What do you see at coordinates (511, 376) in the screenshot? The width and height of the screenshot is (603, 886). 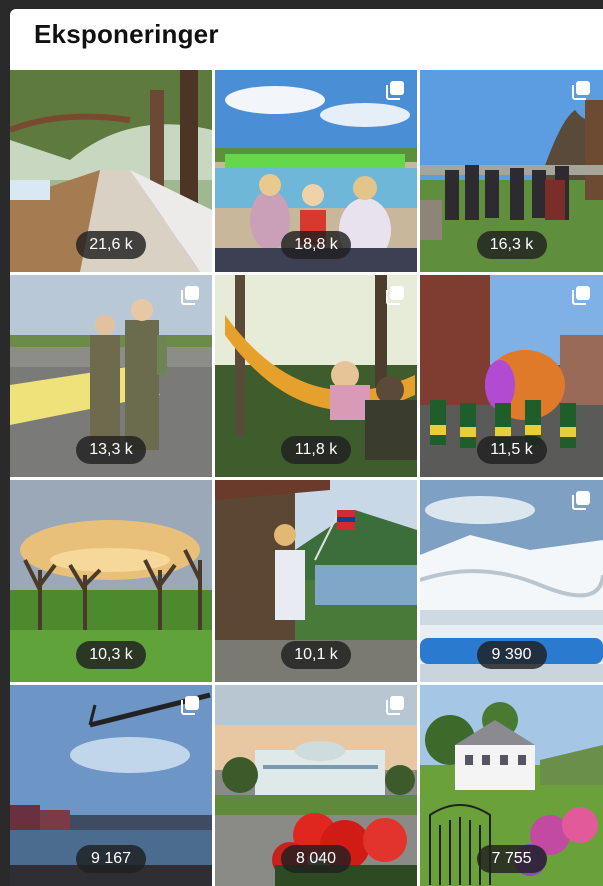 I see `post-tile: 11,5 k` at bounding box center [511, 376].